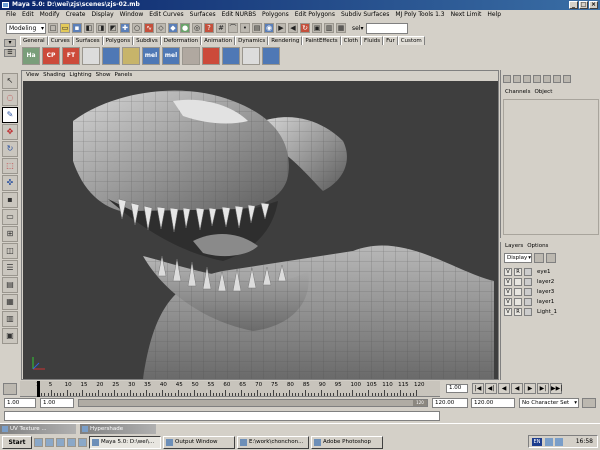 The height and width of the screenshot is (450, 600). Describe the element at coordinates (450, 403) in the screenshot. I see `playback-end-field: 120.00` at that location.